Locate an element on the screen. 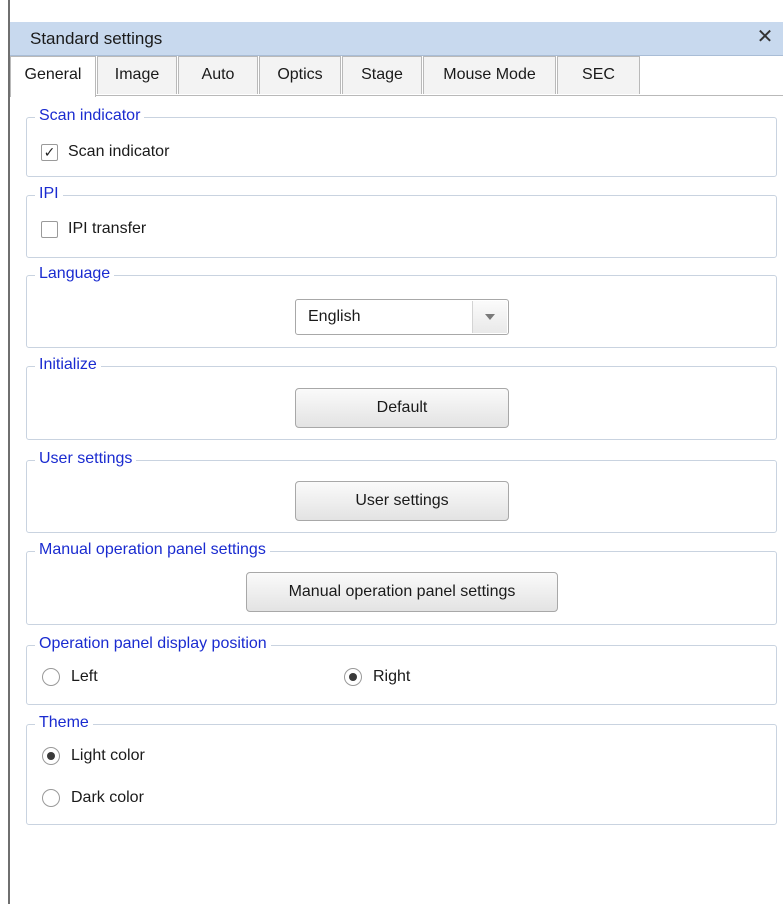  scan-indicator-checkbox-row: ✓ Scan indicator is located at coordinates (105, 152).